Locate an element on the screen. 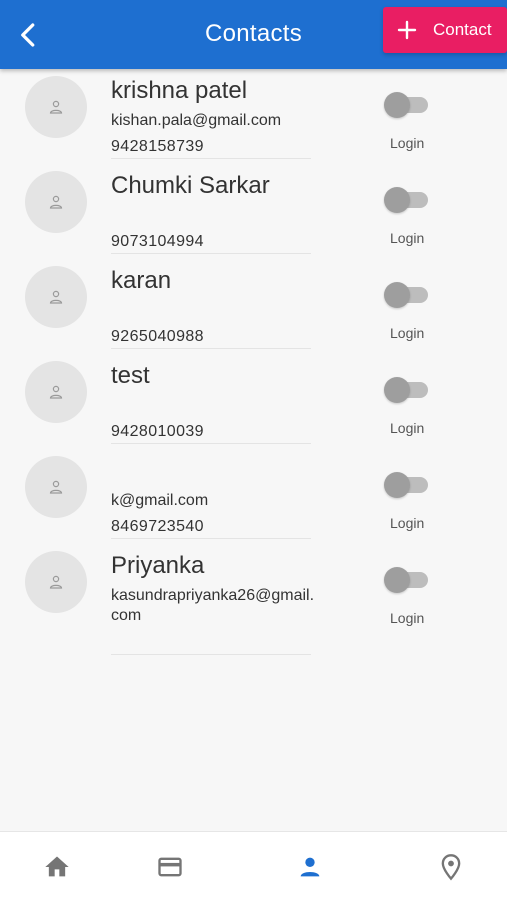  location-pin-icon is located at coordinates (451, 866).